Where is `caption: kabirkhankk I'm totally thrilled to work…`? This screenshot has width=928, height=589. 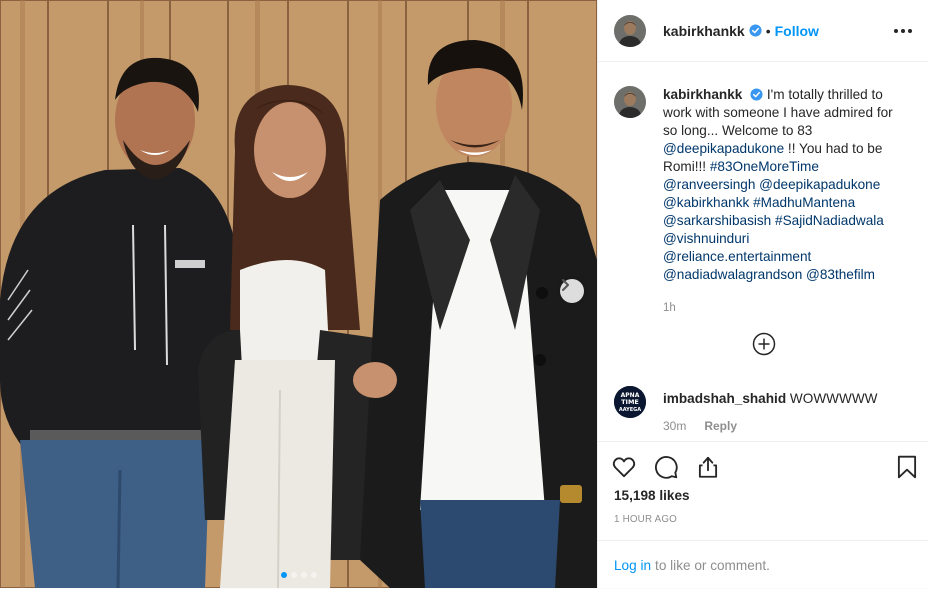 caption: kabirkhankk I'm totally thrilled to work… is located at coordinates (763, 201).